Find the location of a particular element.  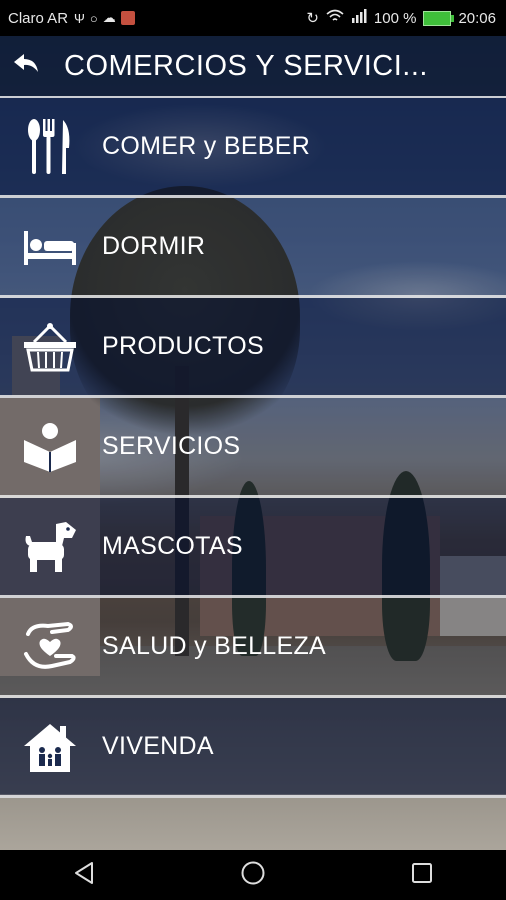

system-icons: ↻ 100 % 20:06 is located at coordinates (401, 18).